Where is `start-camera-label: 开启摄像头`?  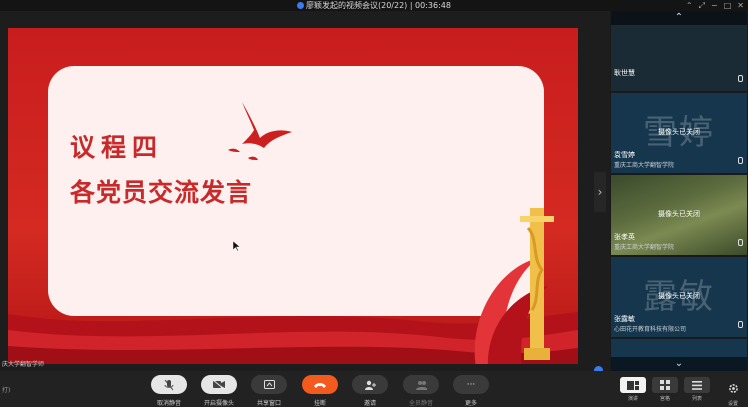 start-camera-label: 开启摄像头 is located at coordinates (218, 403).